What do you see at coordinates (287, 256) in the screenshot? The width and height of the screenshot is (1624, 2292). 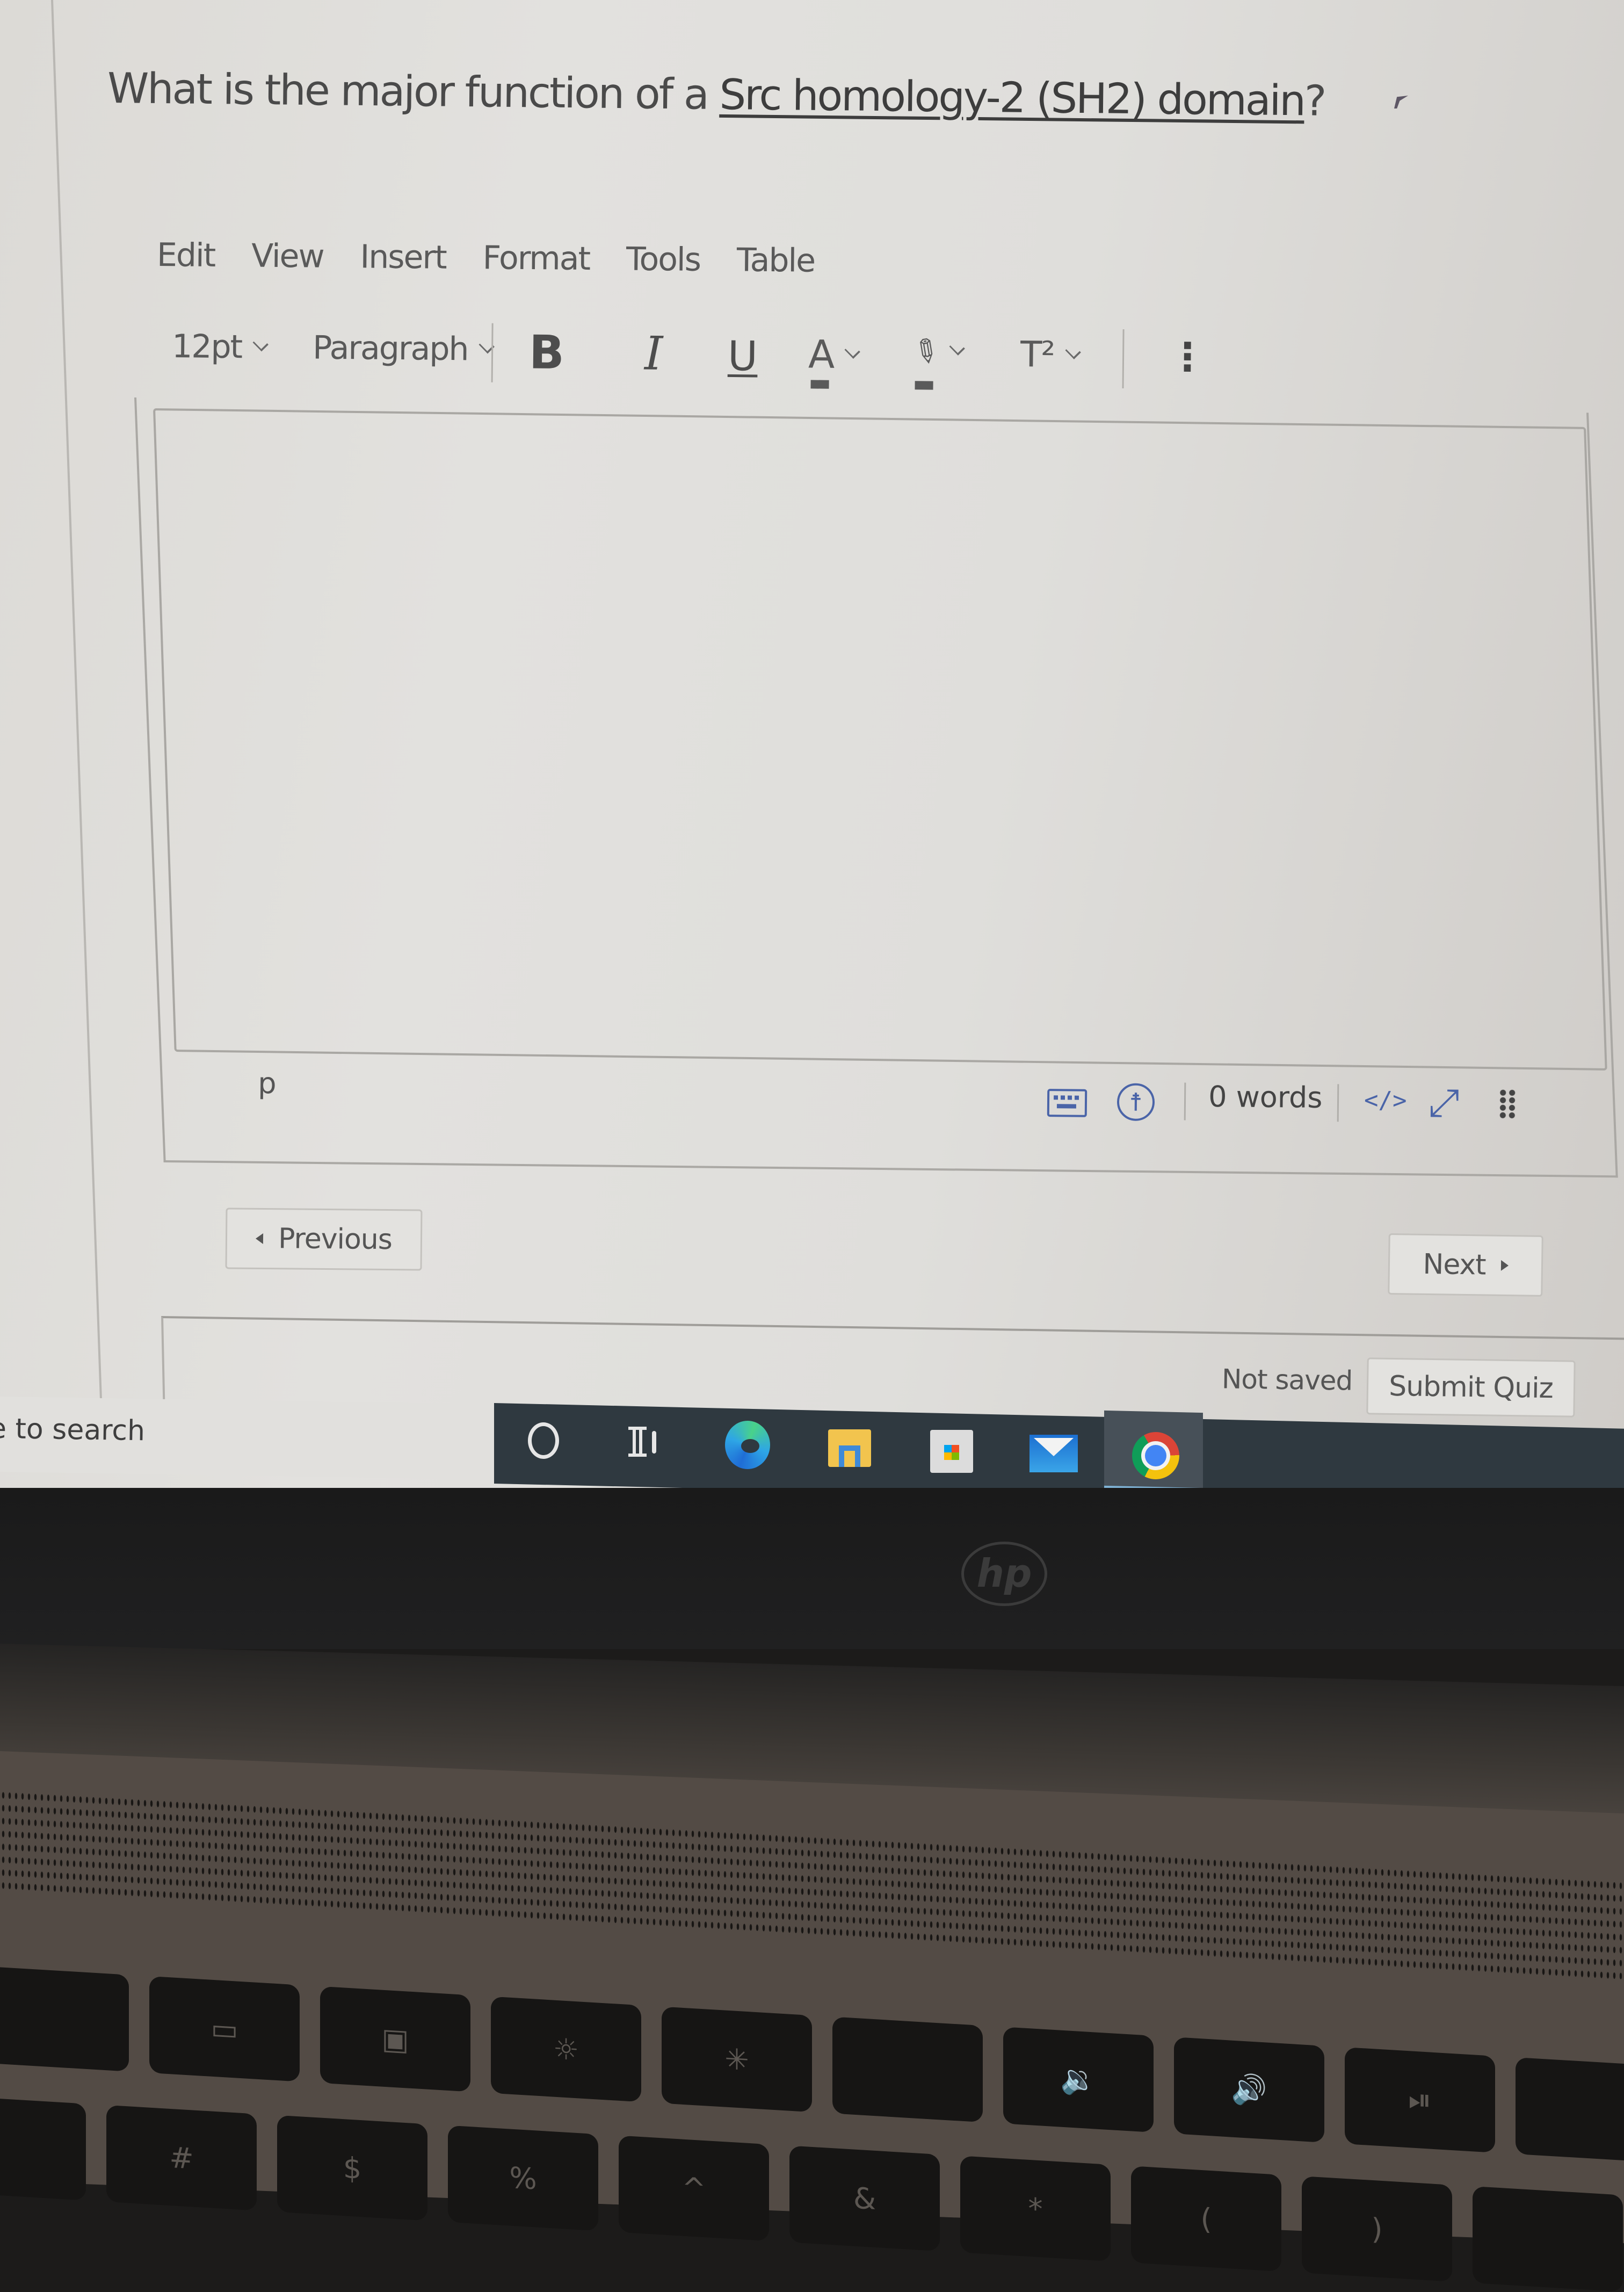 I see `menu-view: View` at bounding box center [287, 256].